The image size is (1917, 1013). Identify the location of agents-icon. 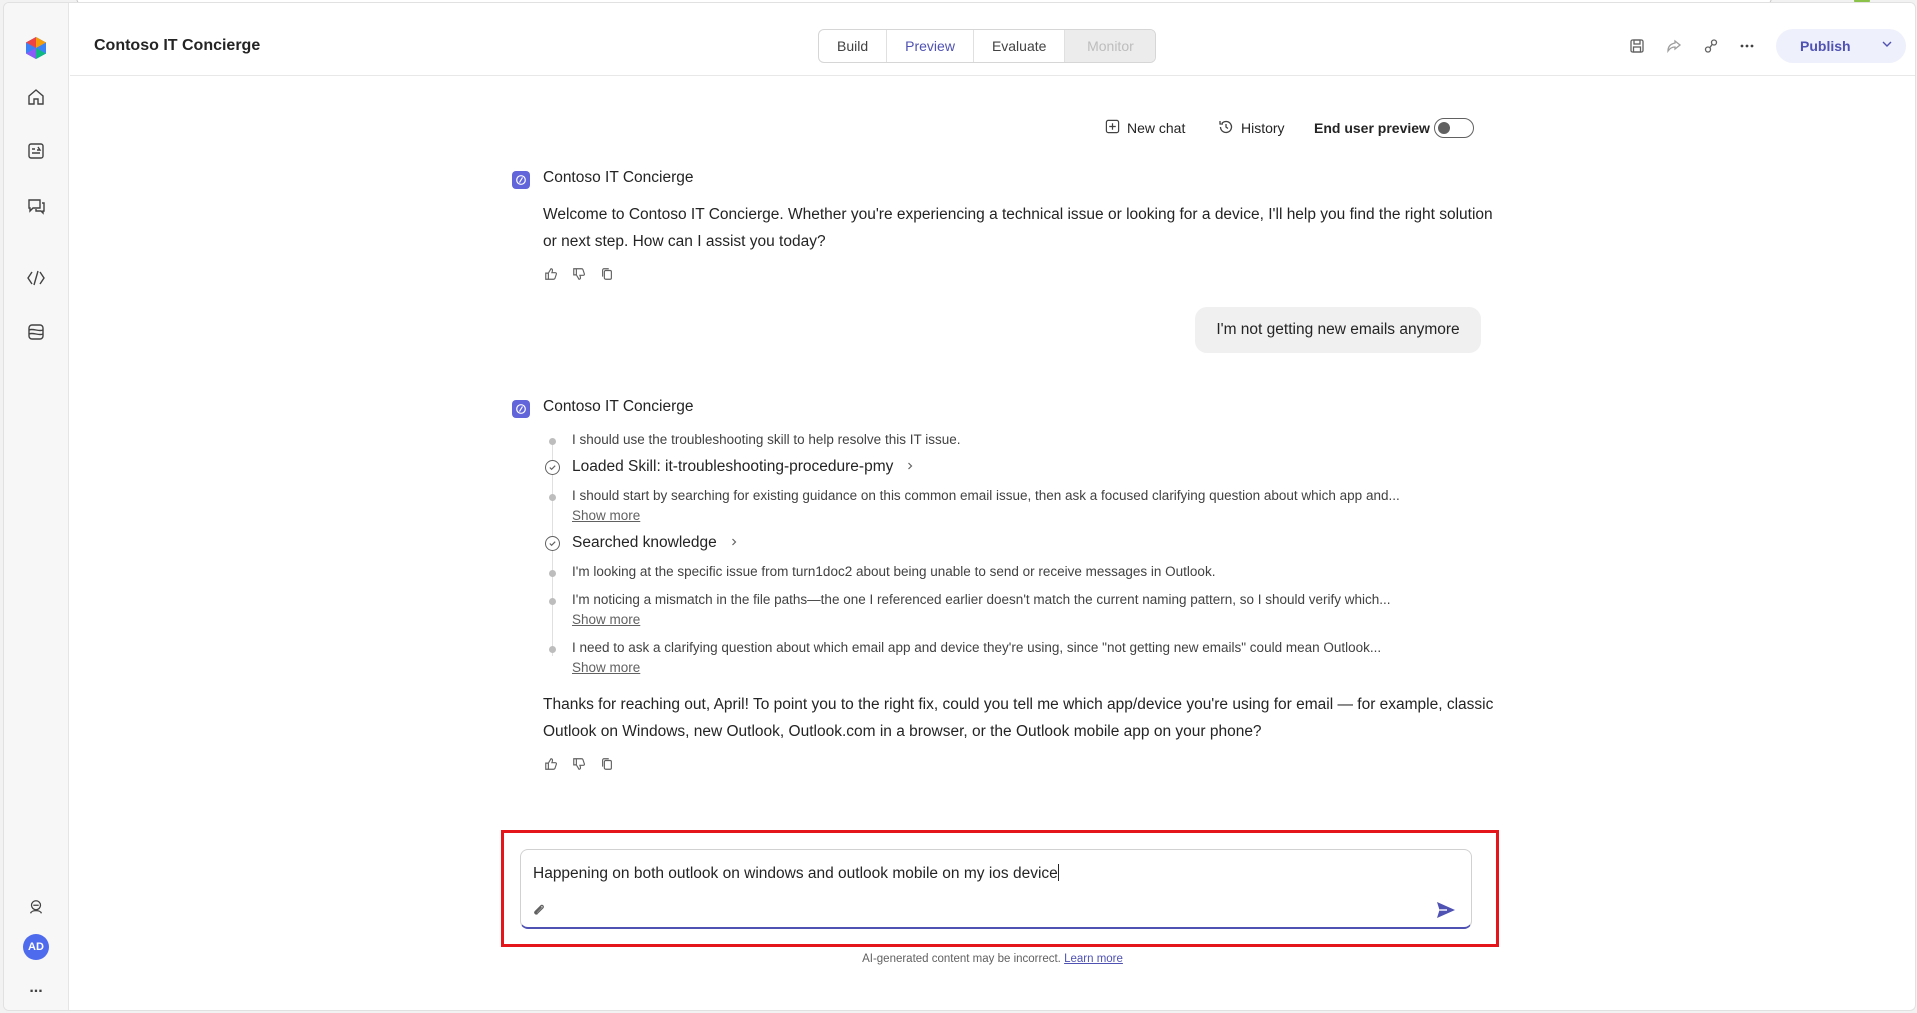
(36, 151).